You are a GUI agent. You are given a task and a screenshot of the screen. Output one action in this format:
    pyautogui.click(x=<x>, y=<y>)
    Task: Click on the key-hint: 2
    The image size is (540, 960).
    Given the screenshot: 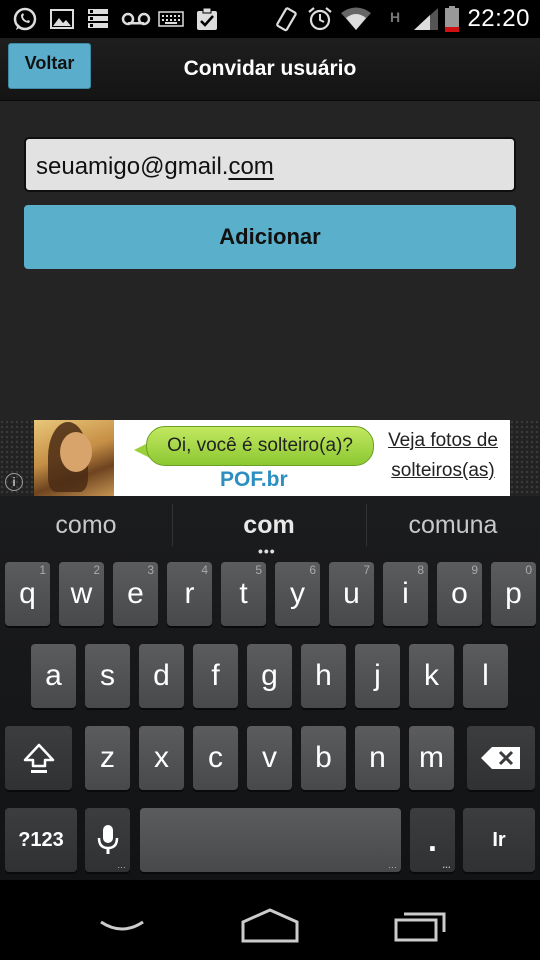 What is the action you would take?
    pyautogui.click(x=96, y=570)
    